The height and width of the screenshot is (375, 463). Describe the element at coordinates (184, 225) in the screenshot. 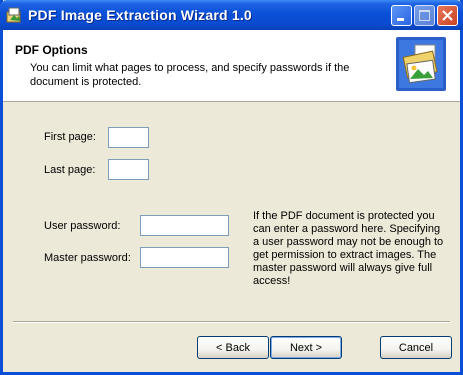

I see `user-password-input` at that location.